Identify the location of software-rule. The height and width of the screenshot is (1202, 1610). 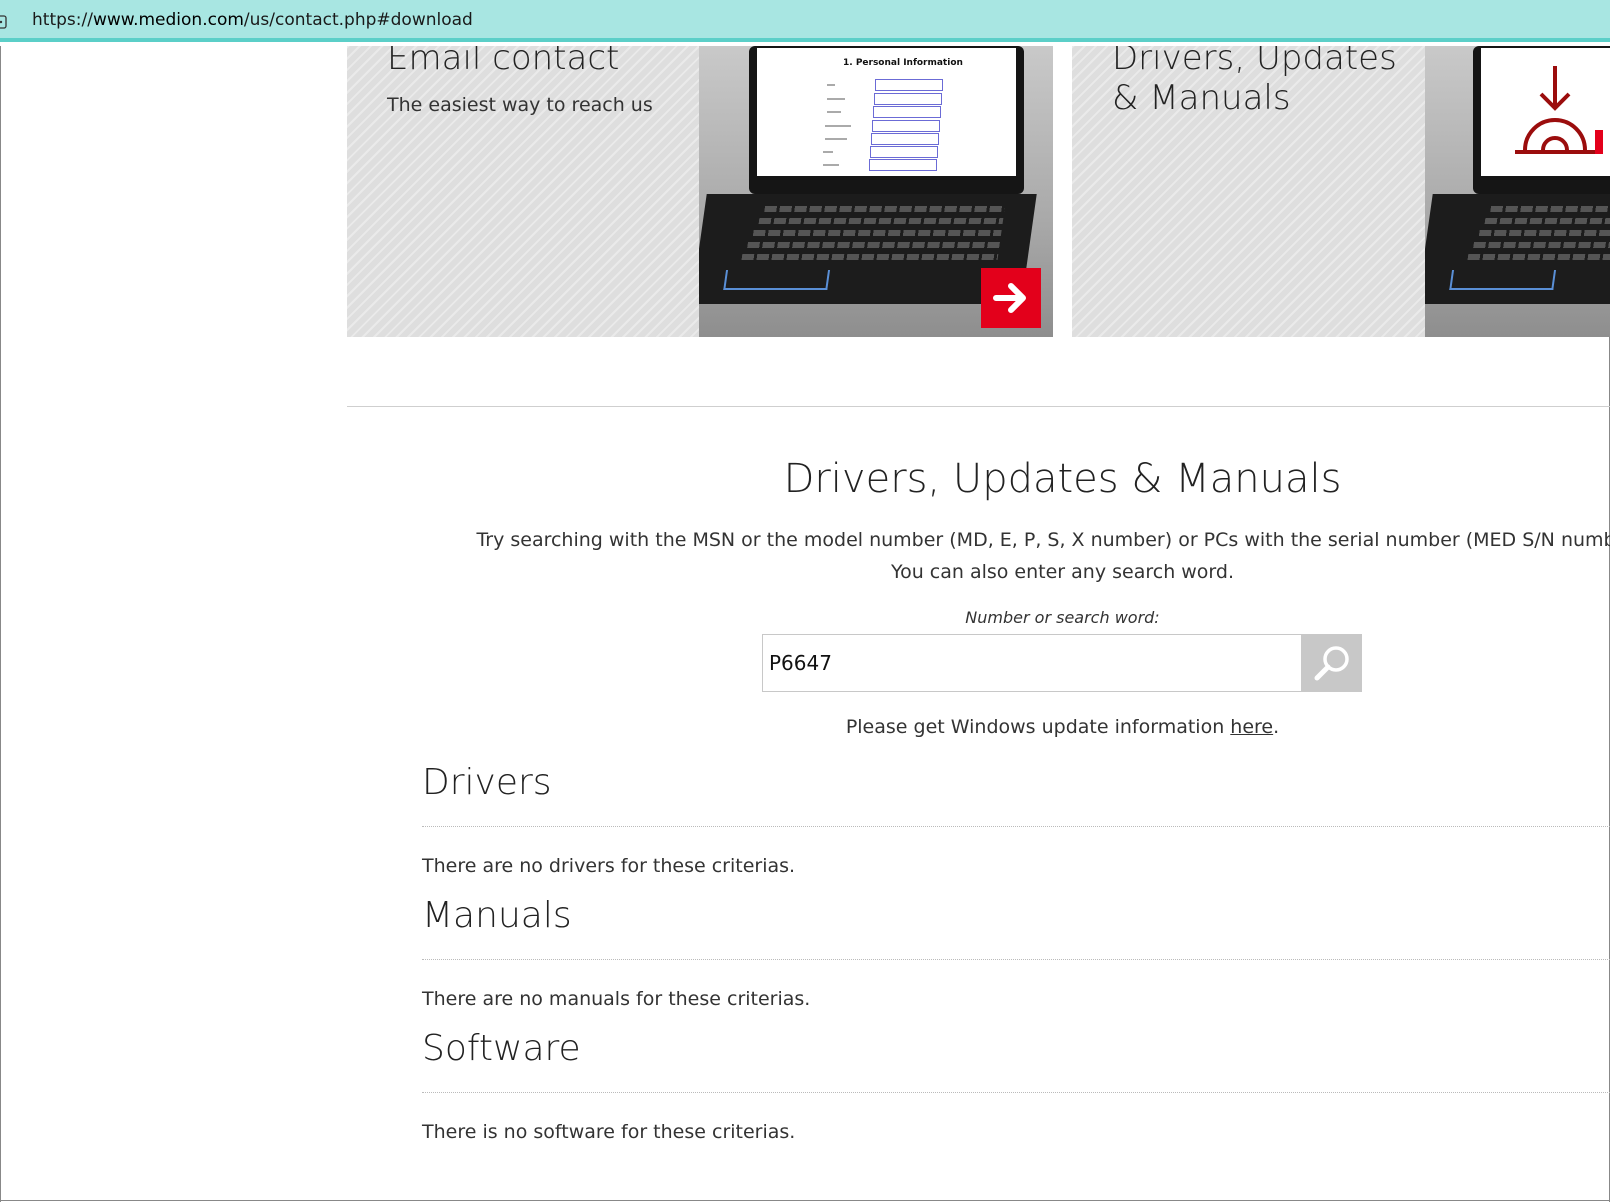
(1016, 1092).